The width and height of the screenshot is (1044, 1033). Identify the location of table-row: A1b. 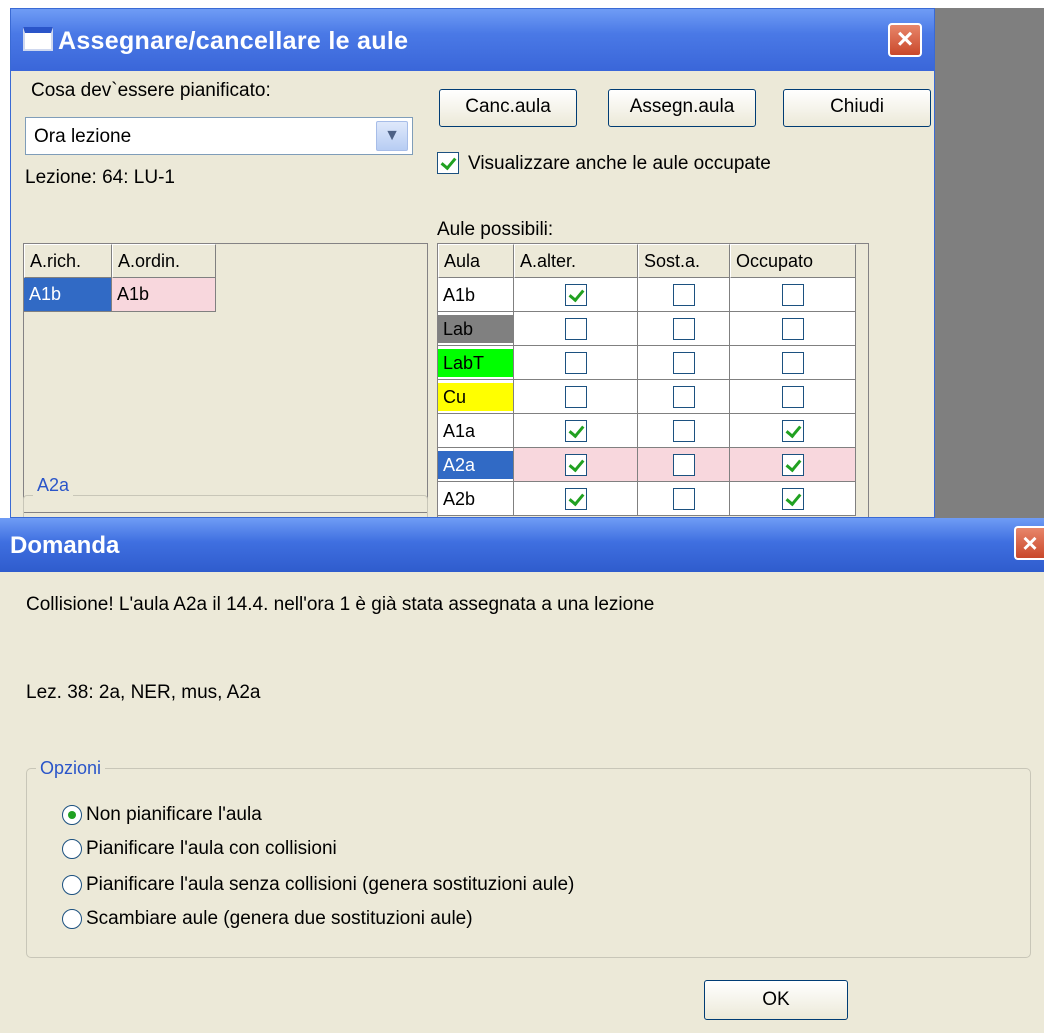
(647, 295).